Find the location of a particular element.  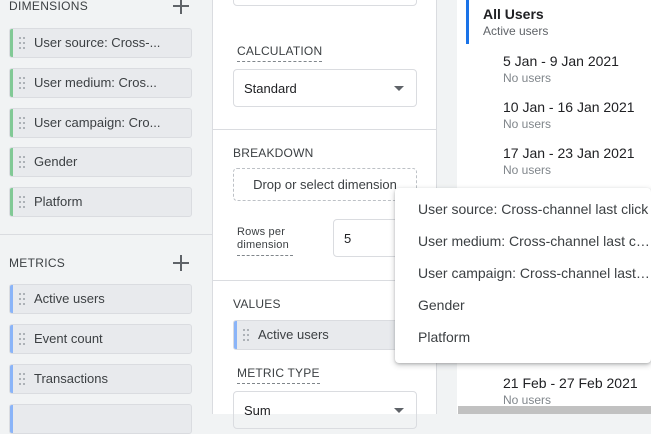

section-separator is located at coordinates (324, 129).